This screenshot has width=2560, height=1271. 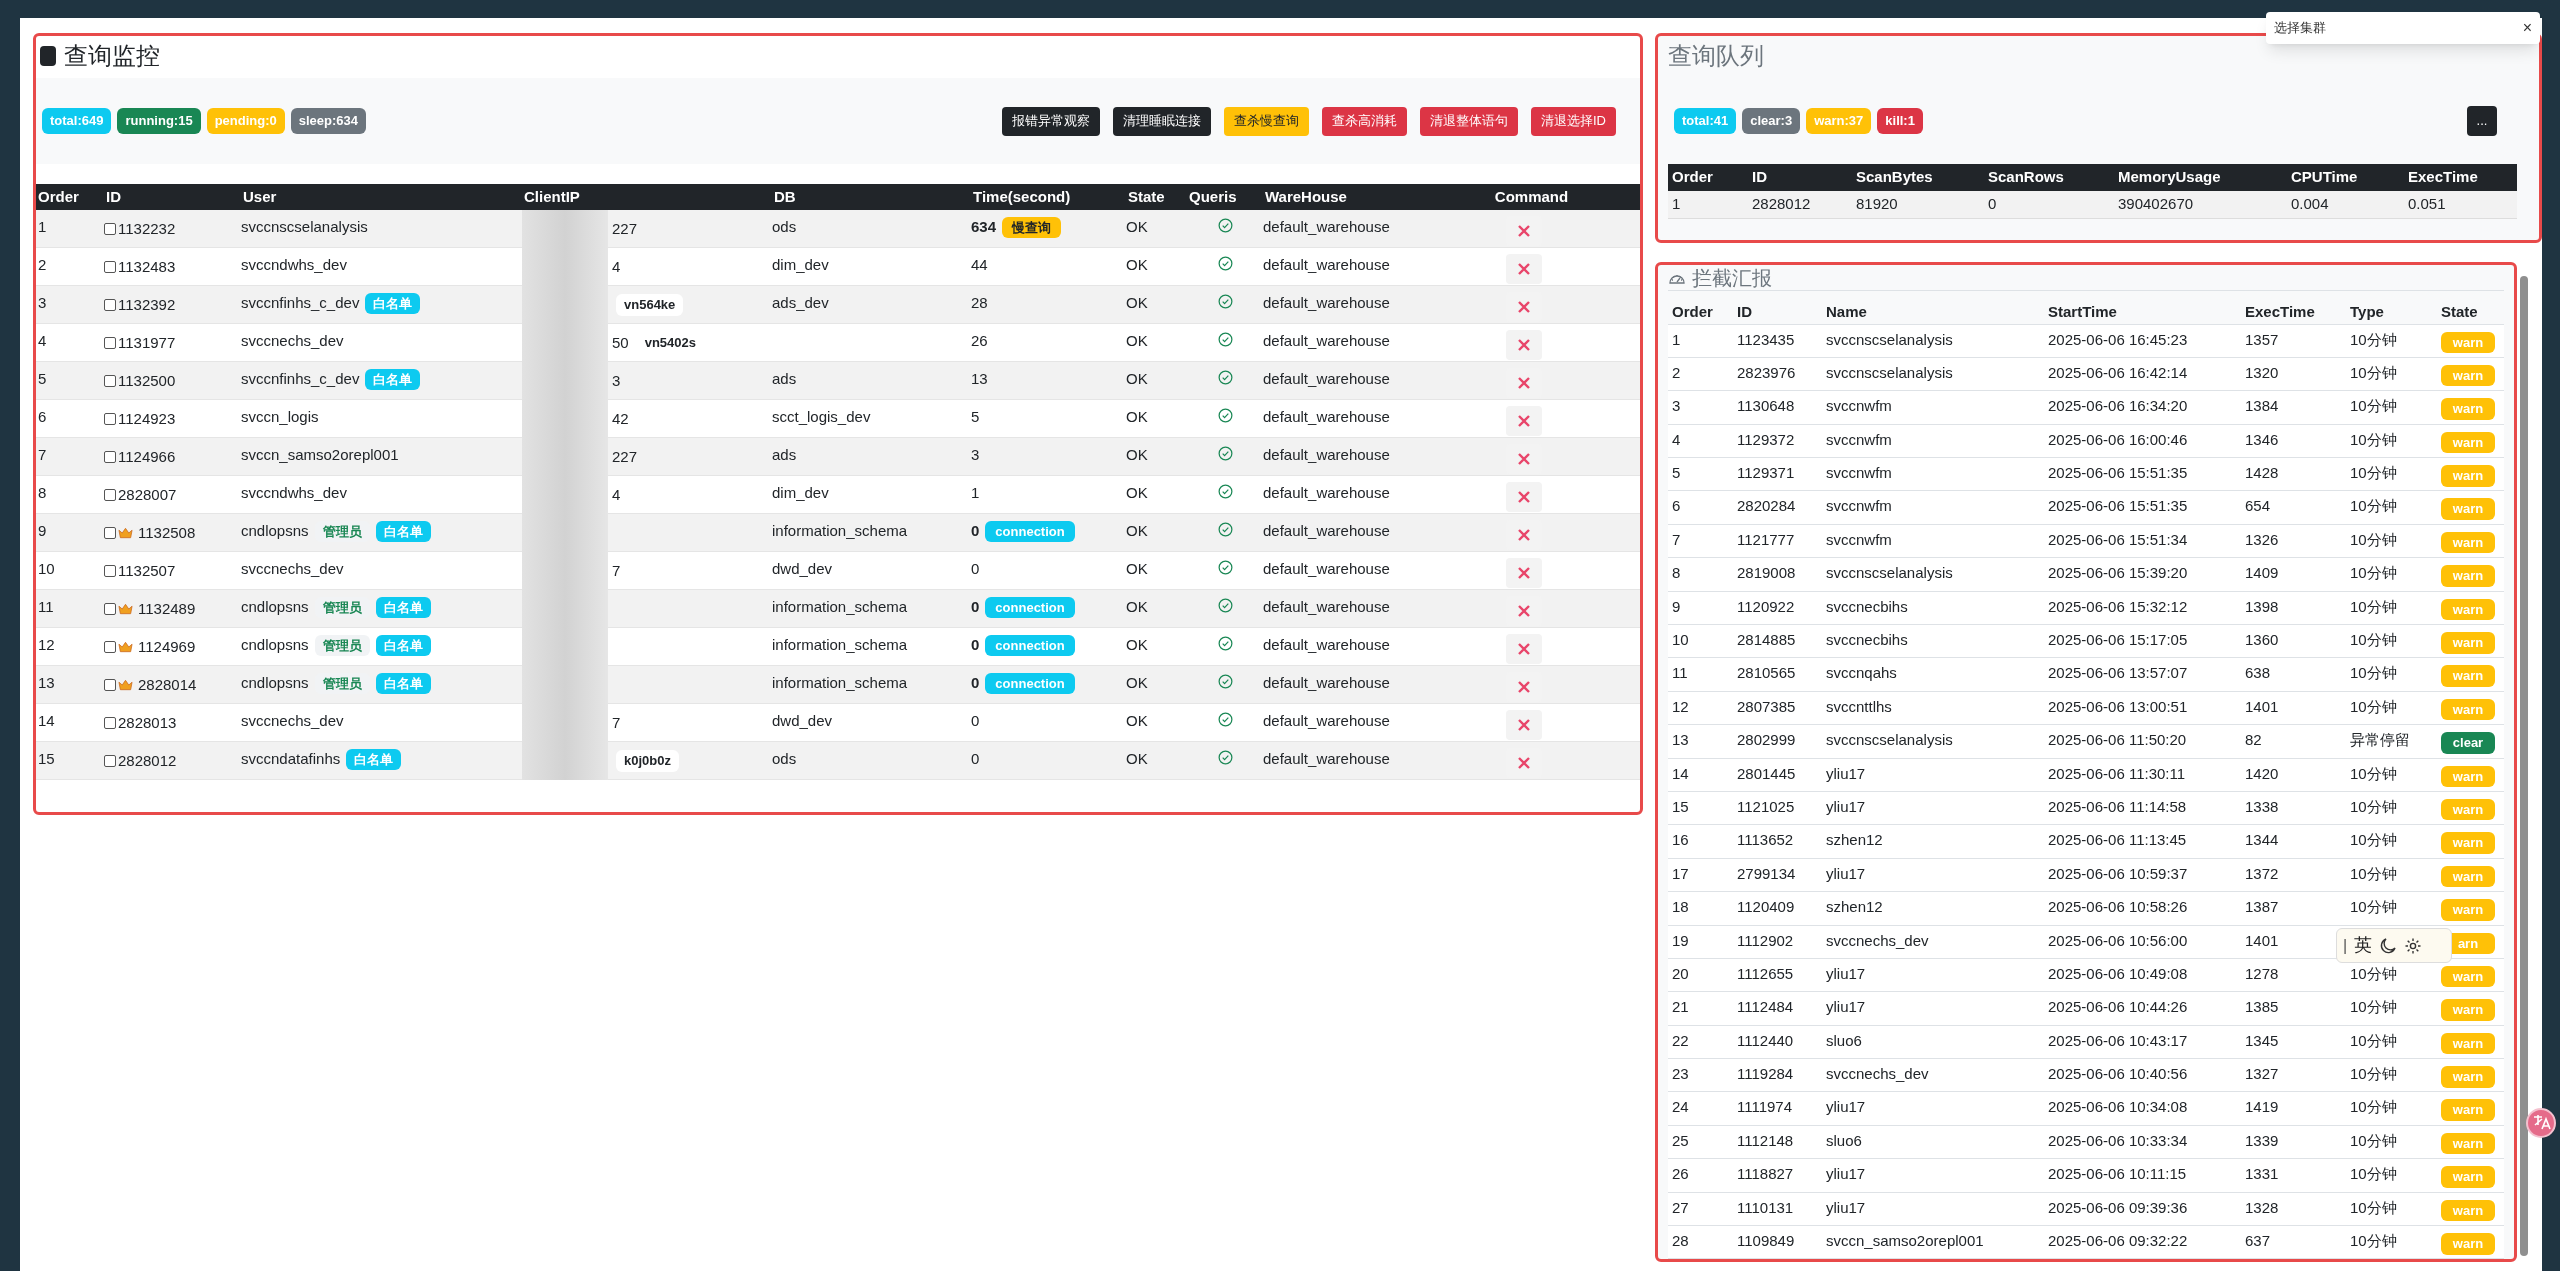 I want to click on cluster-select-popup: 选择集群 ×, so click(x=2403, y=28).